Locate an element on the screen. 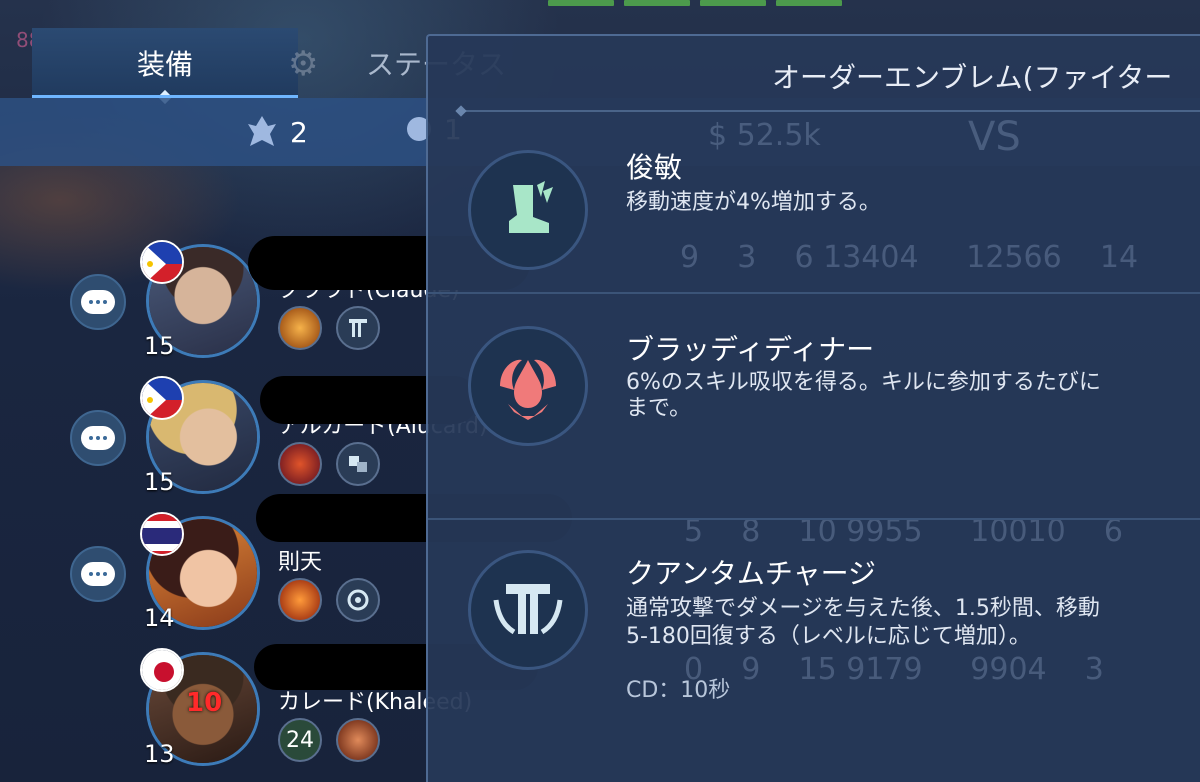 Image resolution: width=1200 pixels, height=782 pixels. player-row-3: 14 則天 is located at coordinates (286, 567).